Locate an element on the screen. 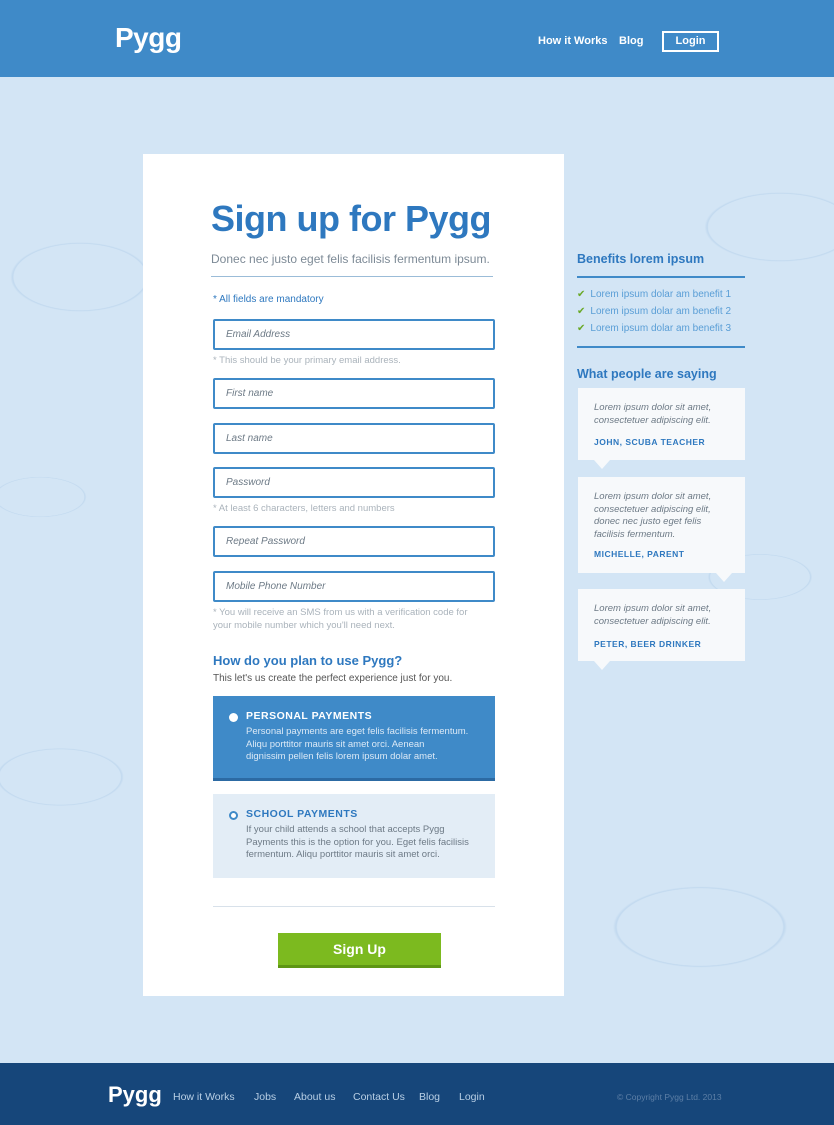 This screenshot has height=1125, width=834. option-title: SCHOOL PAYMENTS is located at coordinates (302, 814).